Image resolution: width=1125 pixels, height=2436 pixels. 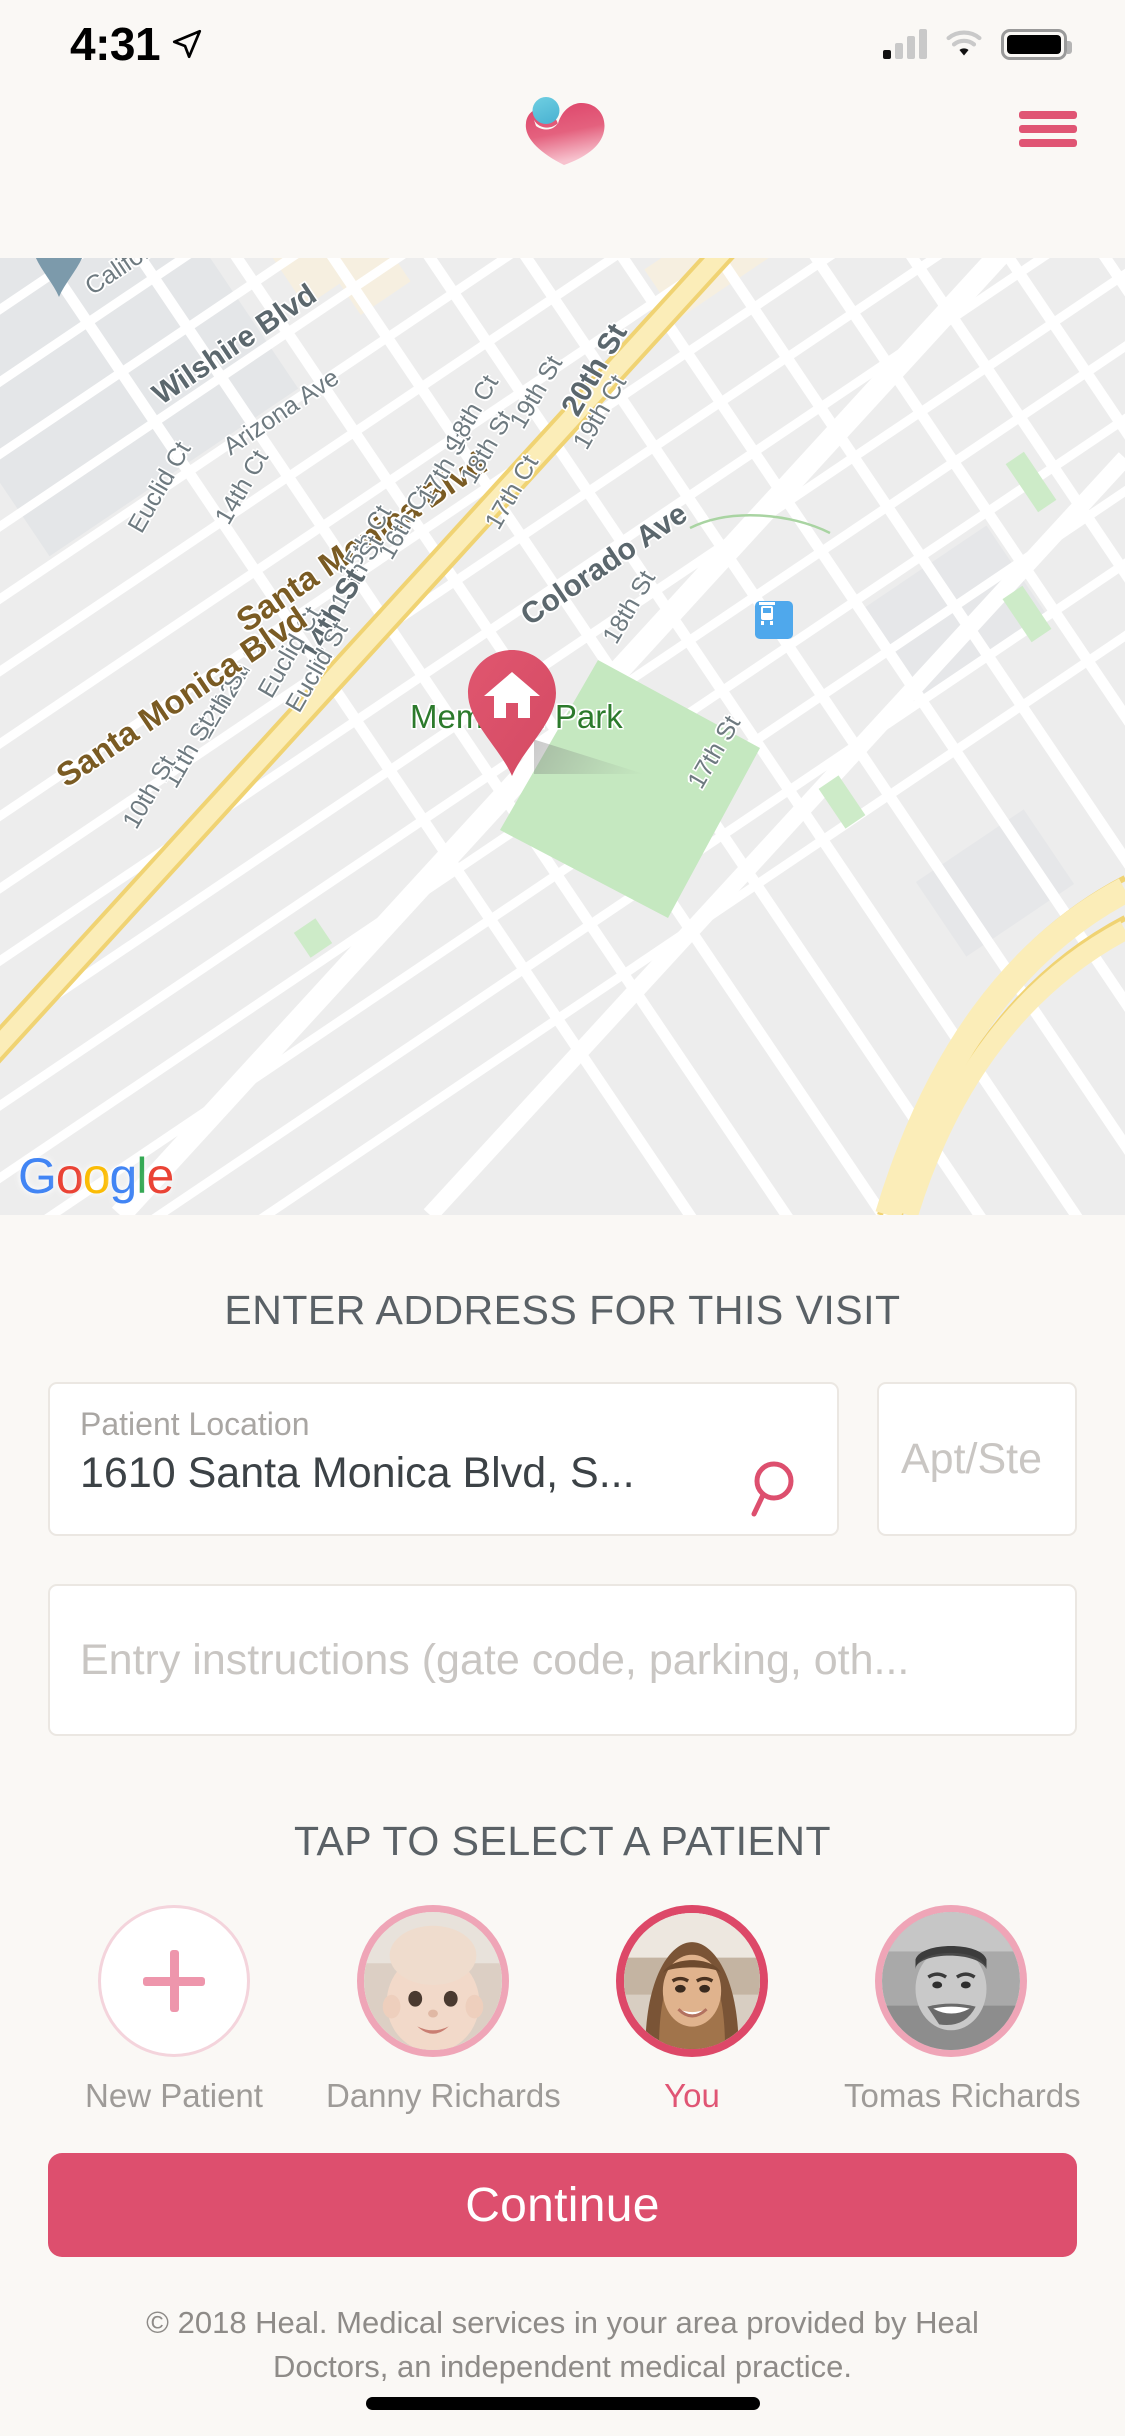 What do you see at coordinates (630, 789) in the screenshot?
I see `park-polygon` at bounding box center [630, 789].